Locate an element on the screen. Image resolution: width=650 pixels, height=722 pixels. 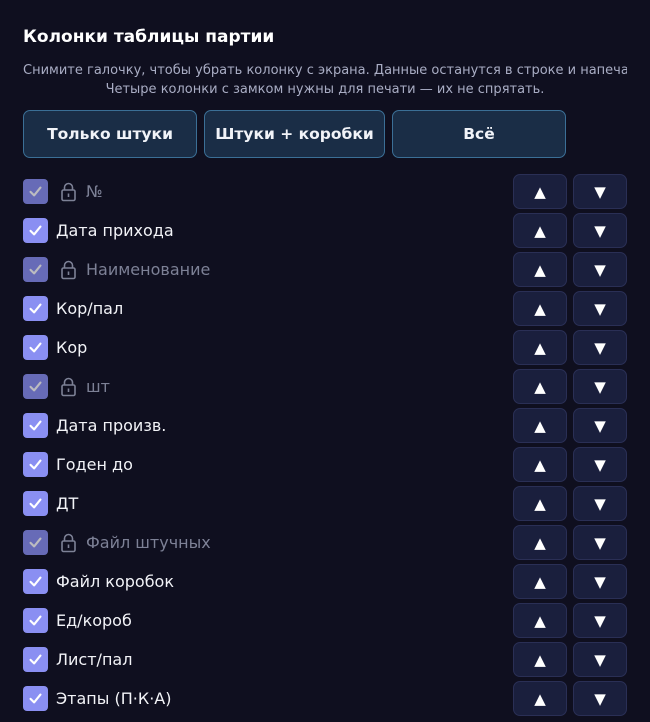
column-row: Лист/пал ▲ ▼ is located at coordinates (325, 660).